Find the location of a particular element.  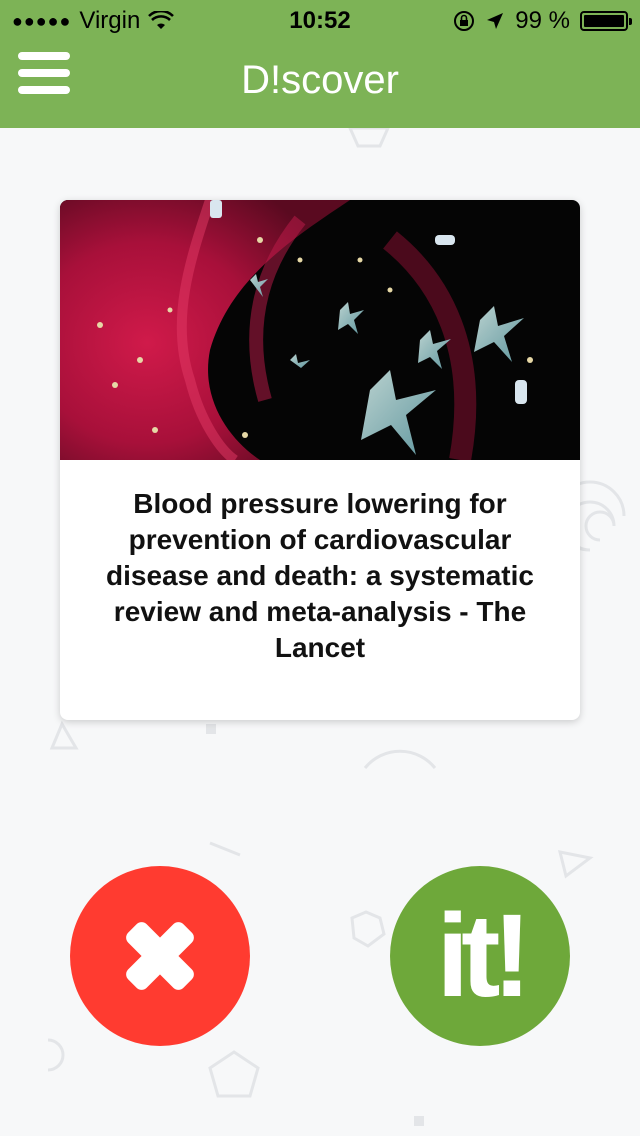

close-icon is located at coordinates (160, 956).